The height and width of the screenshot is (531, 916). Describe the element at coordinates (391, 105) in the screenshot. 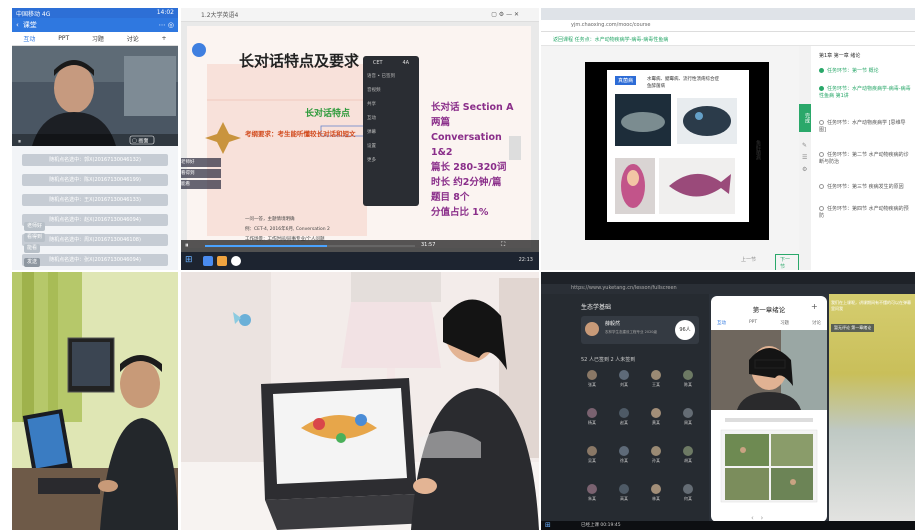

I see `popup-row: 共享` at that location.